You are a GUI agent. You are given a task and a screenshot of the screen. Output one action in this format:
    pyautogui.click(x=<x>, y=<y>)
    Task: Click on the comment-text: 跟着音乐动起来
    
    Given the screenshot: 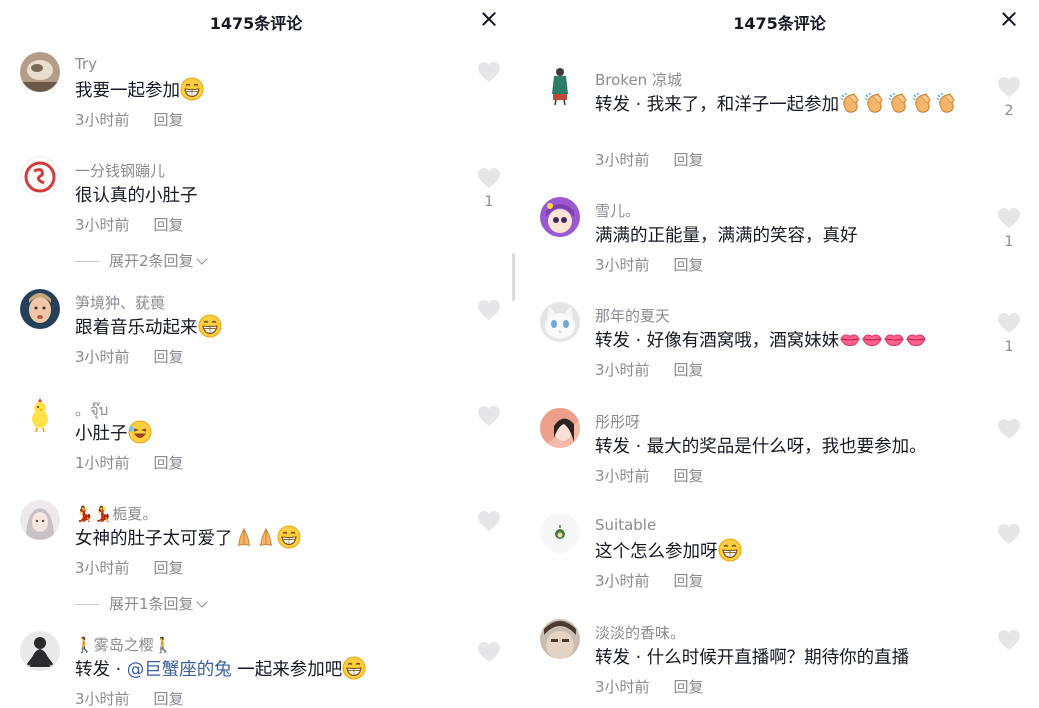 What is the action you would take?
    pyautogui.click(x=148, y=328)
    